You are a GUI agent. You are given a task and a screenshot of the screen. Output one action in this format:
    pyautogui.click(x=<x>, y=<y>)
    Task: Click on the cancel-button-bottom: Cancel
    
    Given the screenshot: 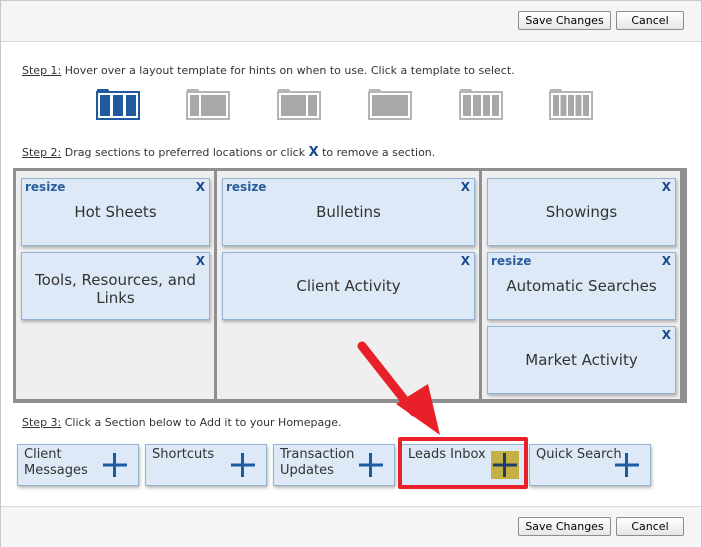 What is the action you would take?
    pyautogui.click(x=650, y=526)
    